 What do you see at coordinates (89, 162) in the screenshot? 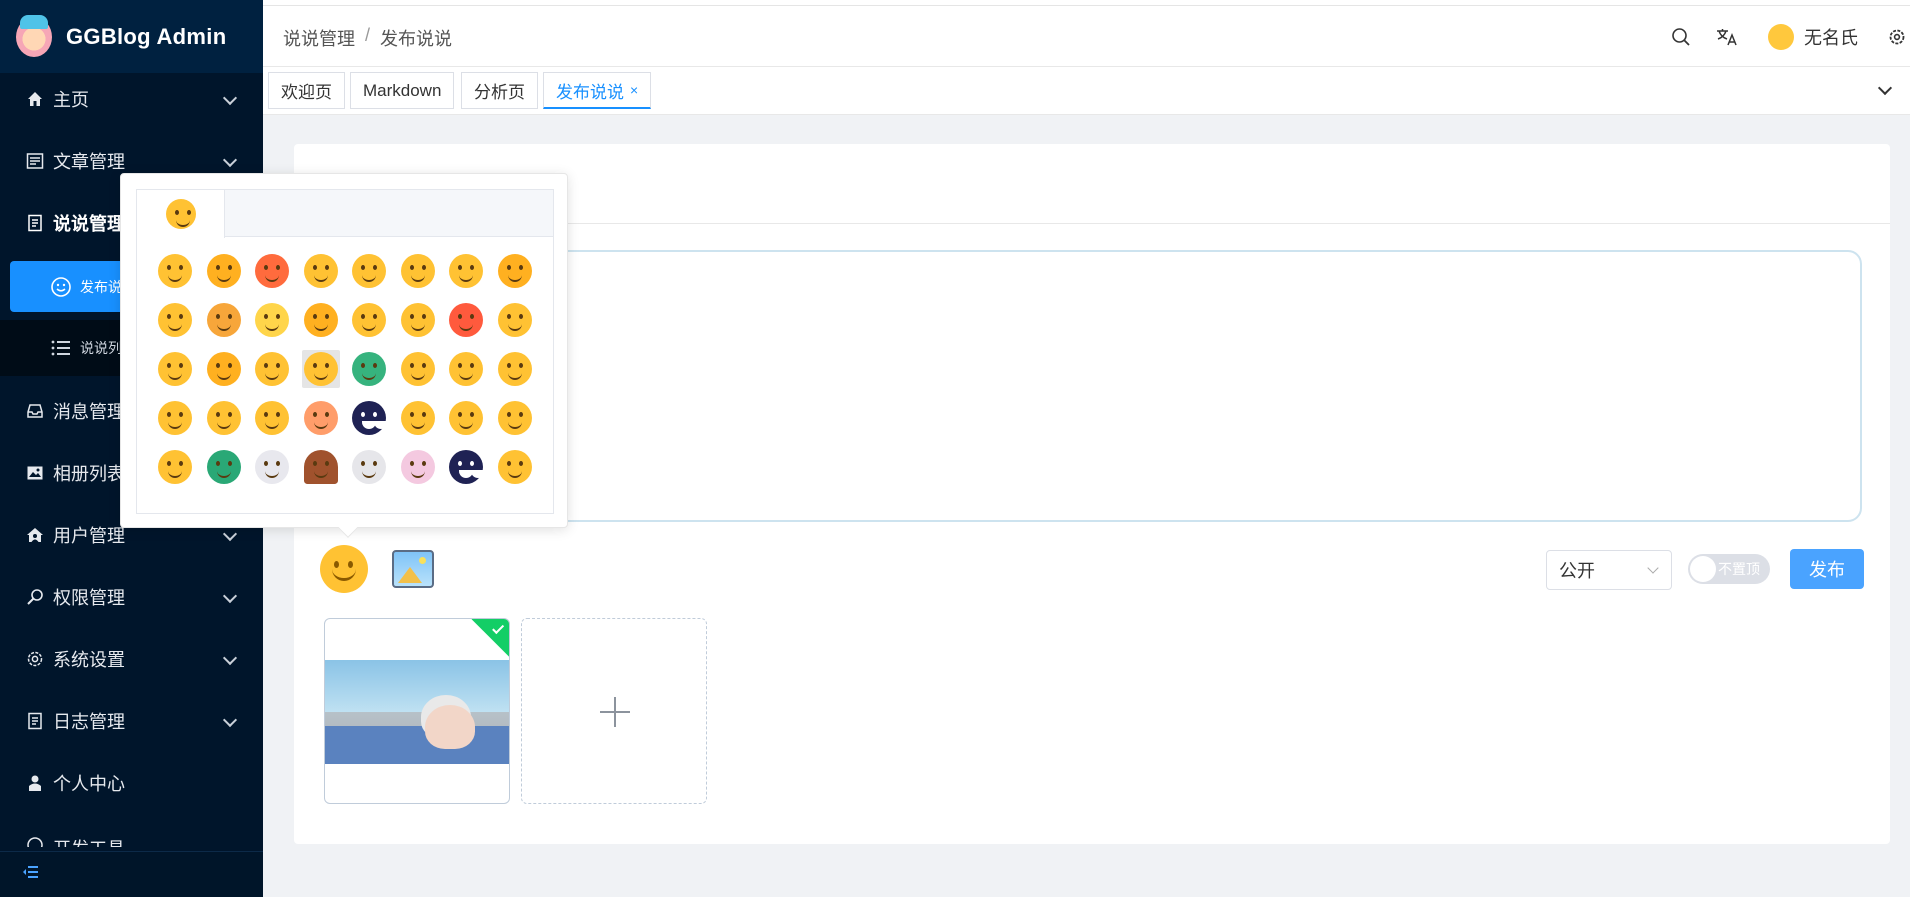
I see `sidebar-item-label: 文章管理` at bounding box center [89, 162].